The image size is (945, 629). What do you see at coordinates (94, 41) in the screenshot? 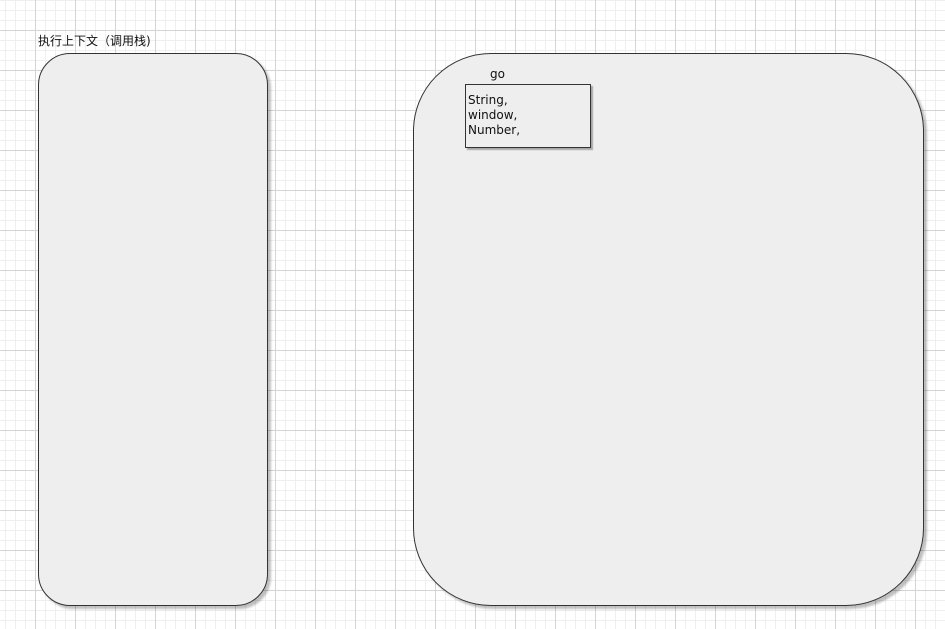
I see `call-stack-title: 执行上下文（调用栈)` at bounding box center [94, 41].